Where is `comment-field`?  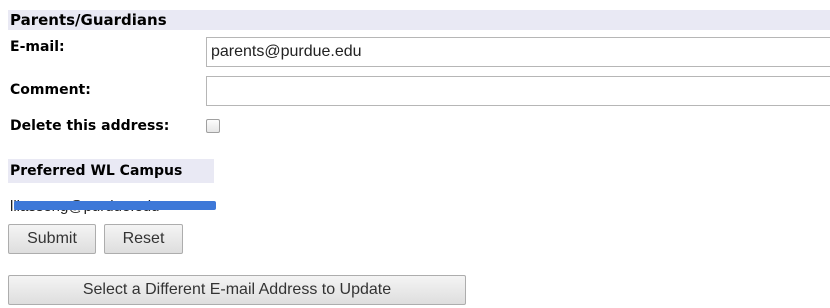
comment-field is located at coordinates (518, 91).